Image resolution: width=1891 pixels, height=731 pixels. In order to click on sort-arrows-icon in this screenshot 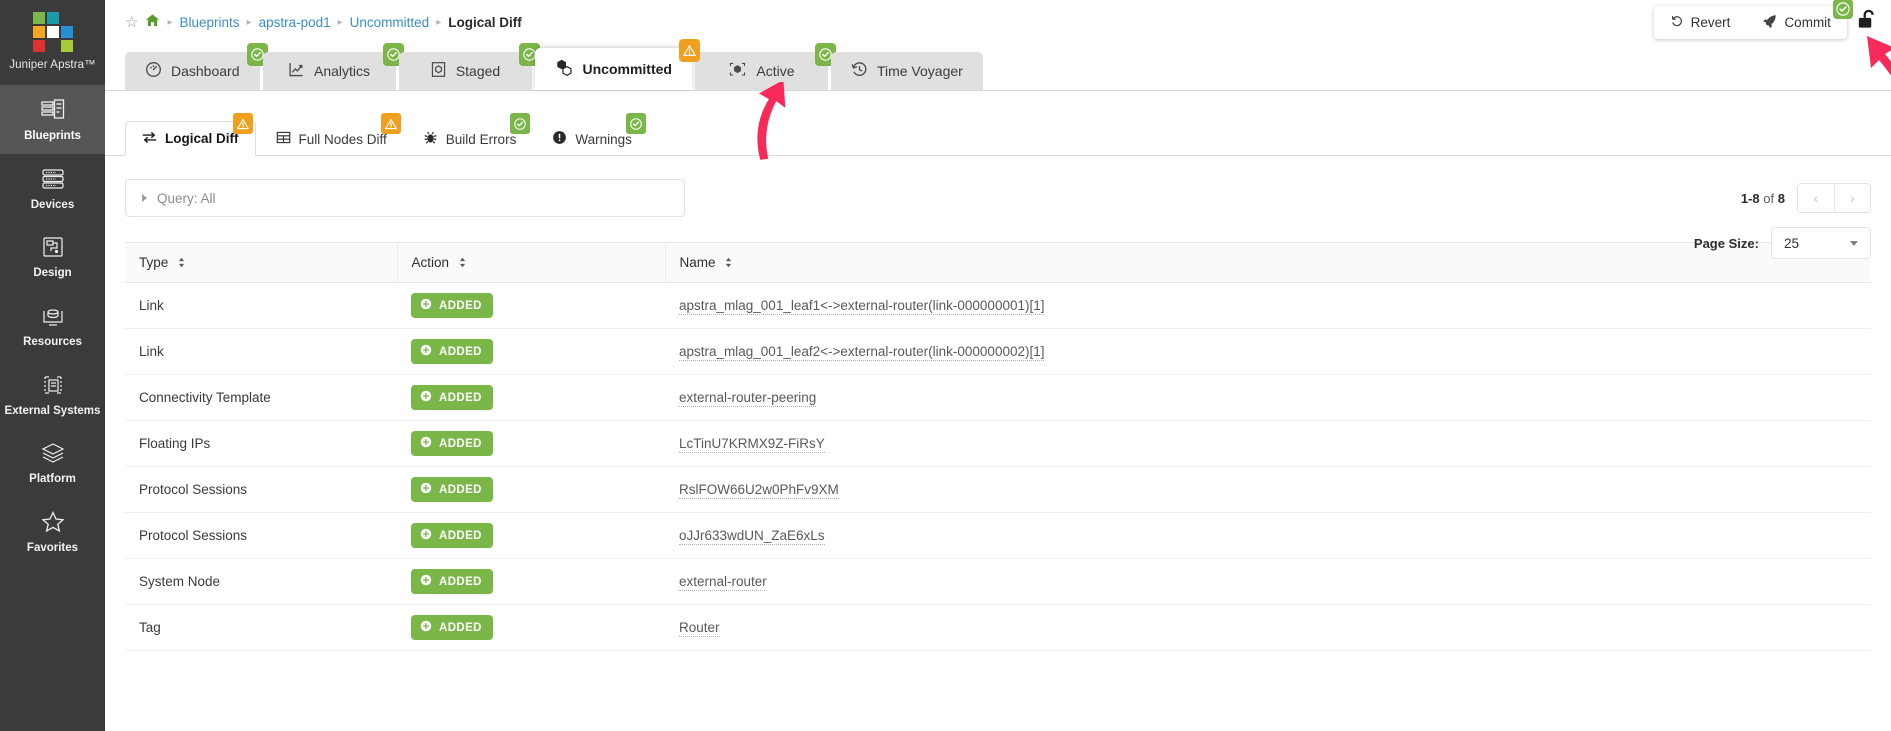, I will do `click(181, 263)`.